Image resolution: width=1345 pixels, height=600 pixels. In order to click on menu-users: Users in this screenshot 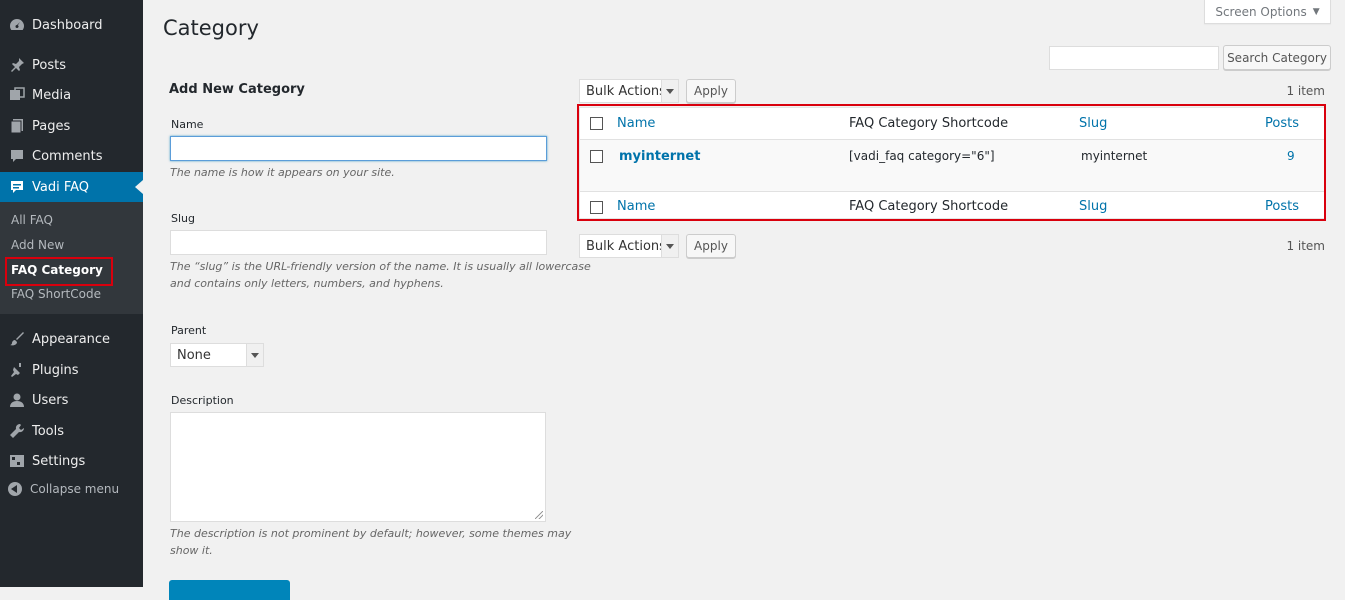, I will do `click(71, 400)`.